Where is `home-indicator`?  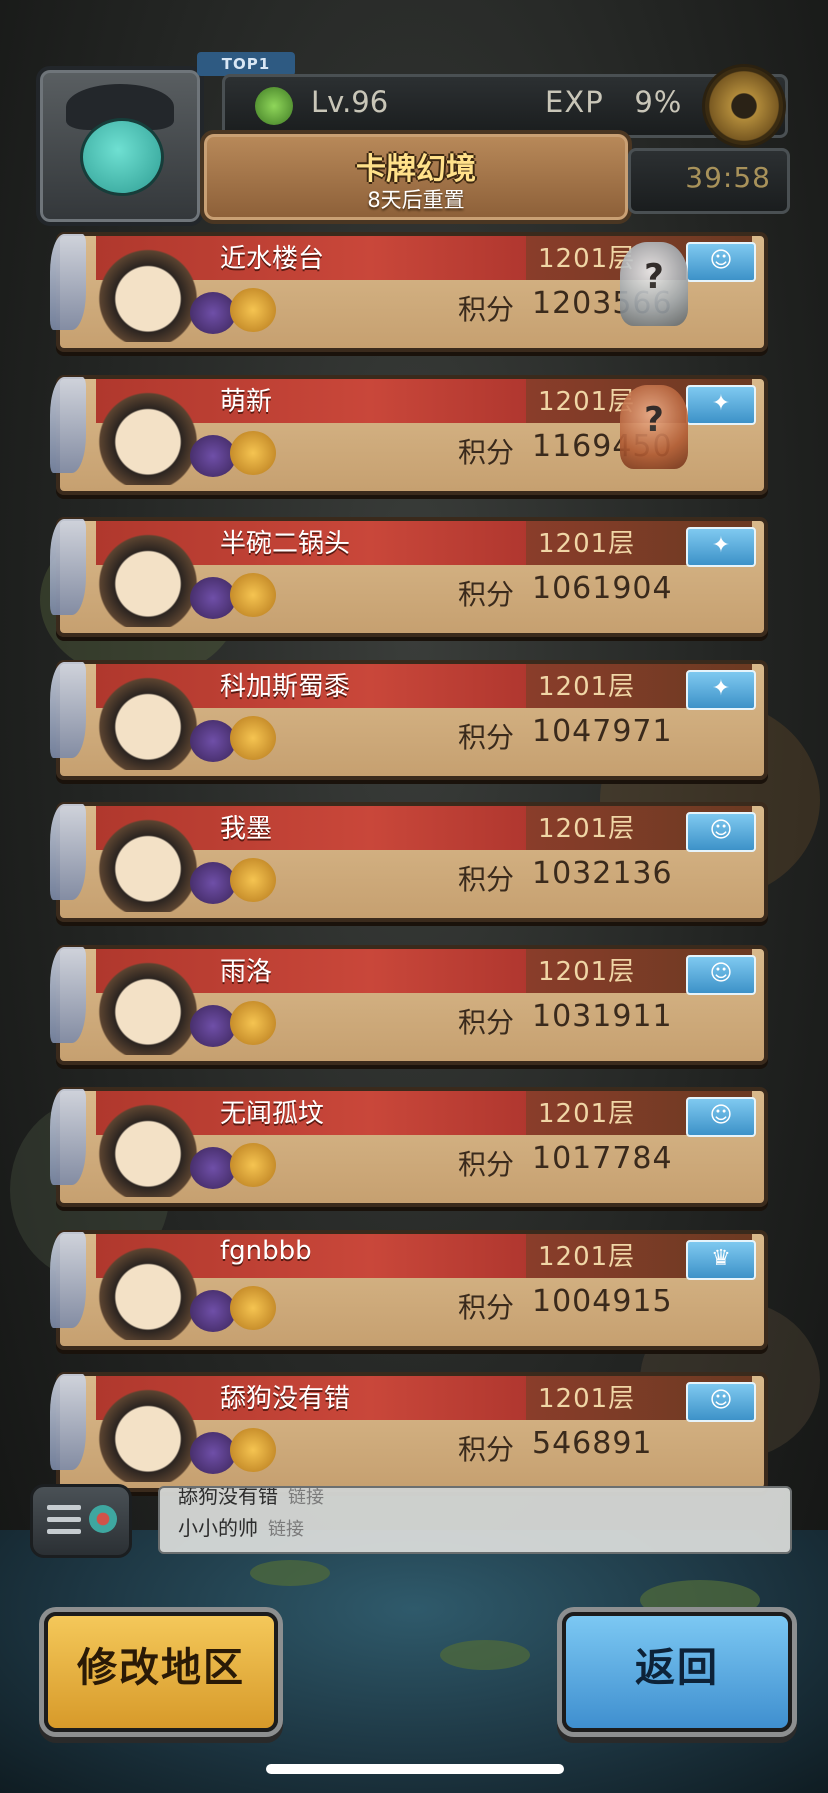
home-indicator is located at coordinates (415, 1769).